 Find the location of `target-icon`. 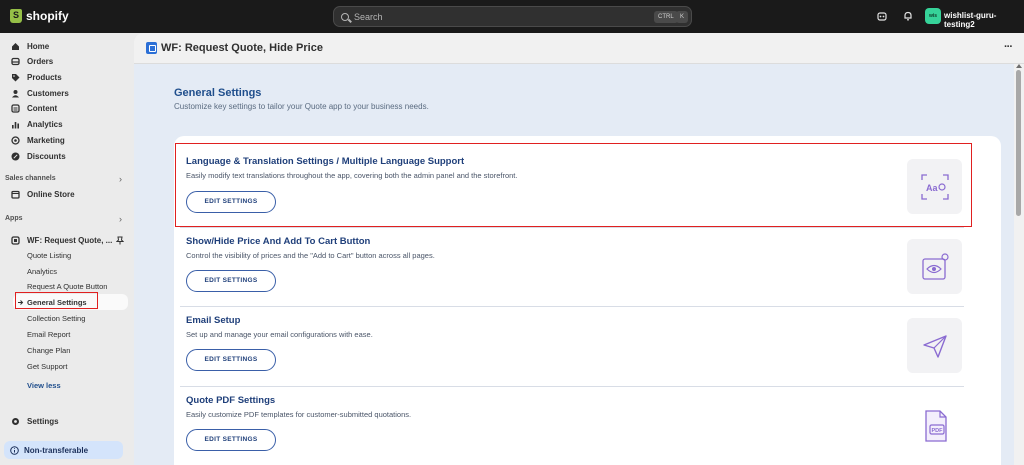

target-icon is located at coordinates (15, 140).